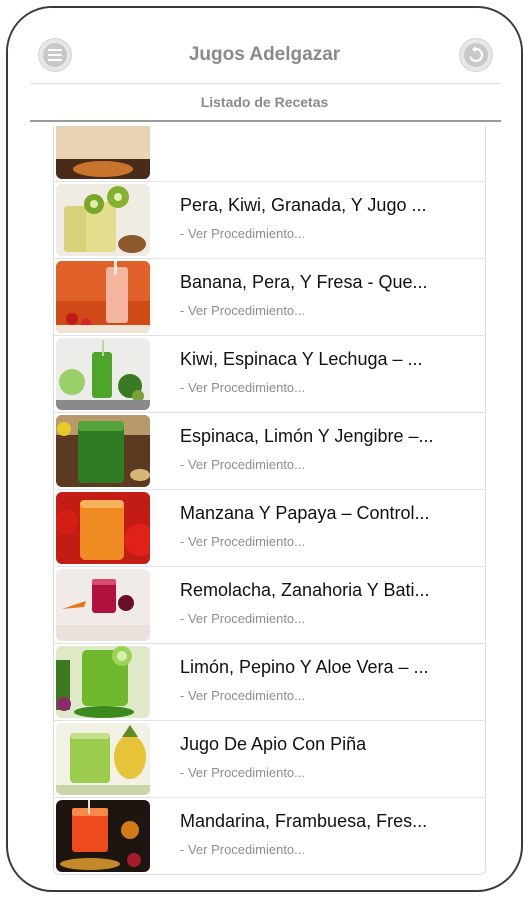 This screenshot has height=900, width=531. What do you see at coordinates (265, 121) in the screenshot?
I see `subtitle-divider` at bounding box center [265, 121].